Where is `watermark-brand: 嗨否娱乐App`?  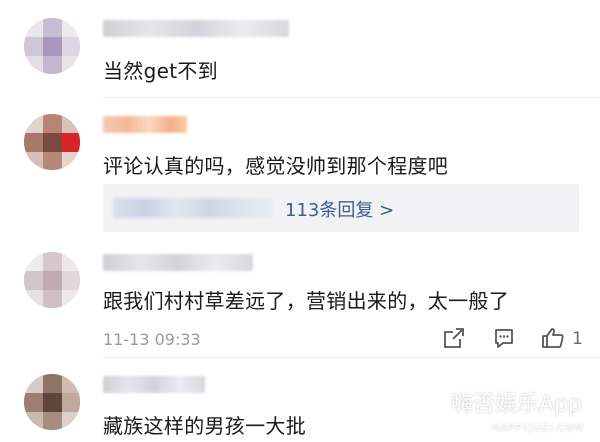 watermark-brand: 嗨否娱乐App is located at coordinates (516, 404).